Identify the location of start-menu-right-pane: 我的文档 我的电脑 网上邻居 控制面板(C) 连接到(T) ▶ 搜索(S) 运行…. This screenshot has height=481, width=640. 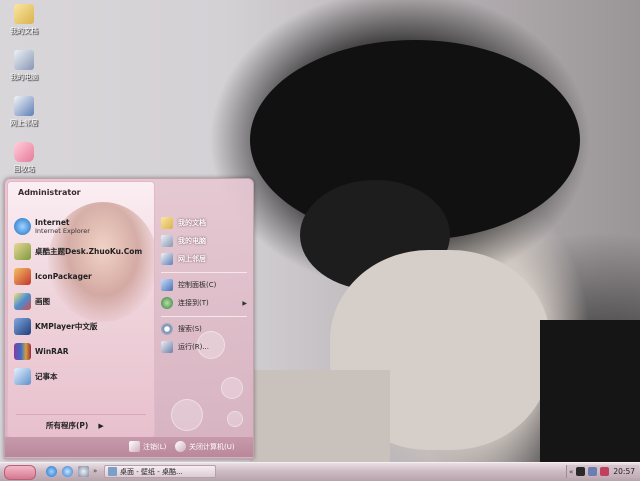
(204, 308).